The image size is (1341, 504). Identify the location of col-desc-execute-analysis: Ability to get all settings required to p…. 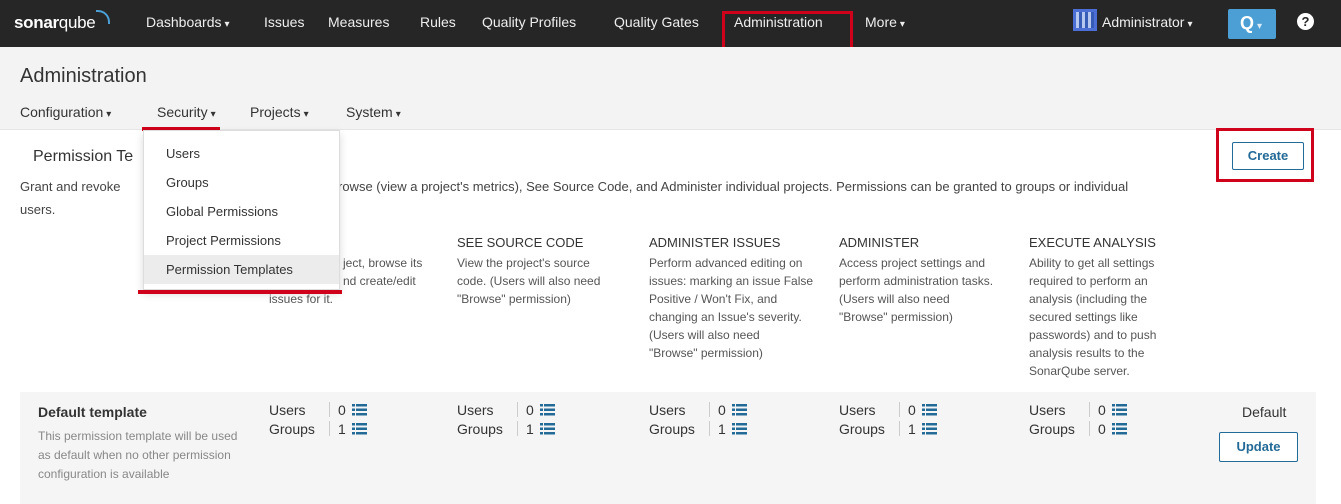
(1093, 317).